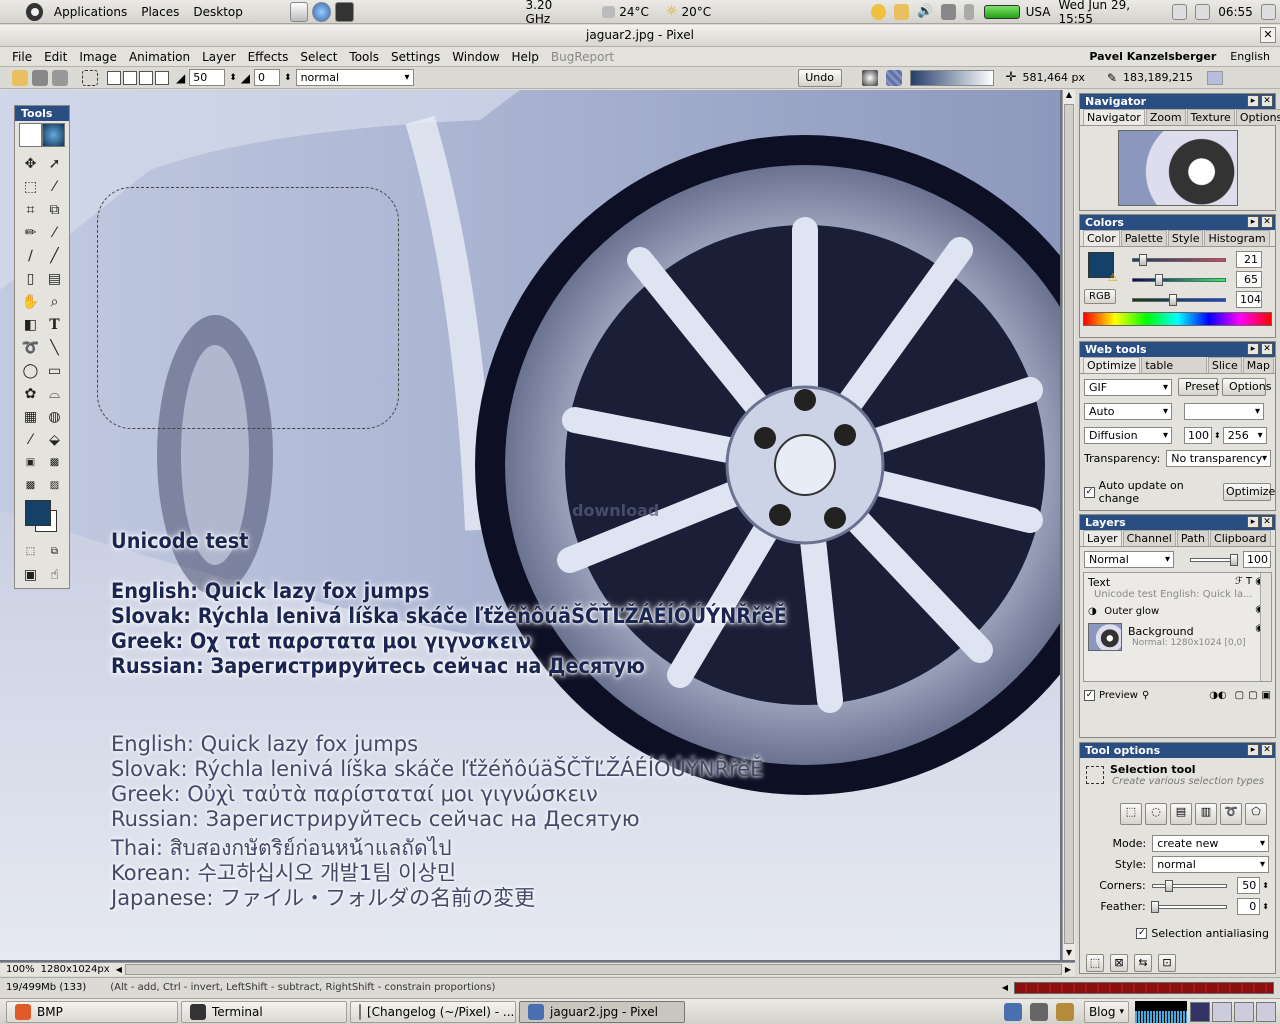  I want to click on note-tool-icon: ▦, so click(30, 416).